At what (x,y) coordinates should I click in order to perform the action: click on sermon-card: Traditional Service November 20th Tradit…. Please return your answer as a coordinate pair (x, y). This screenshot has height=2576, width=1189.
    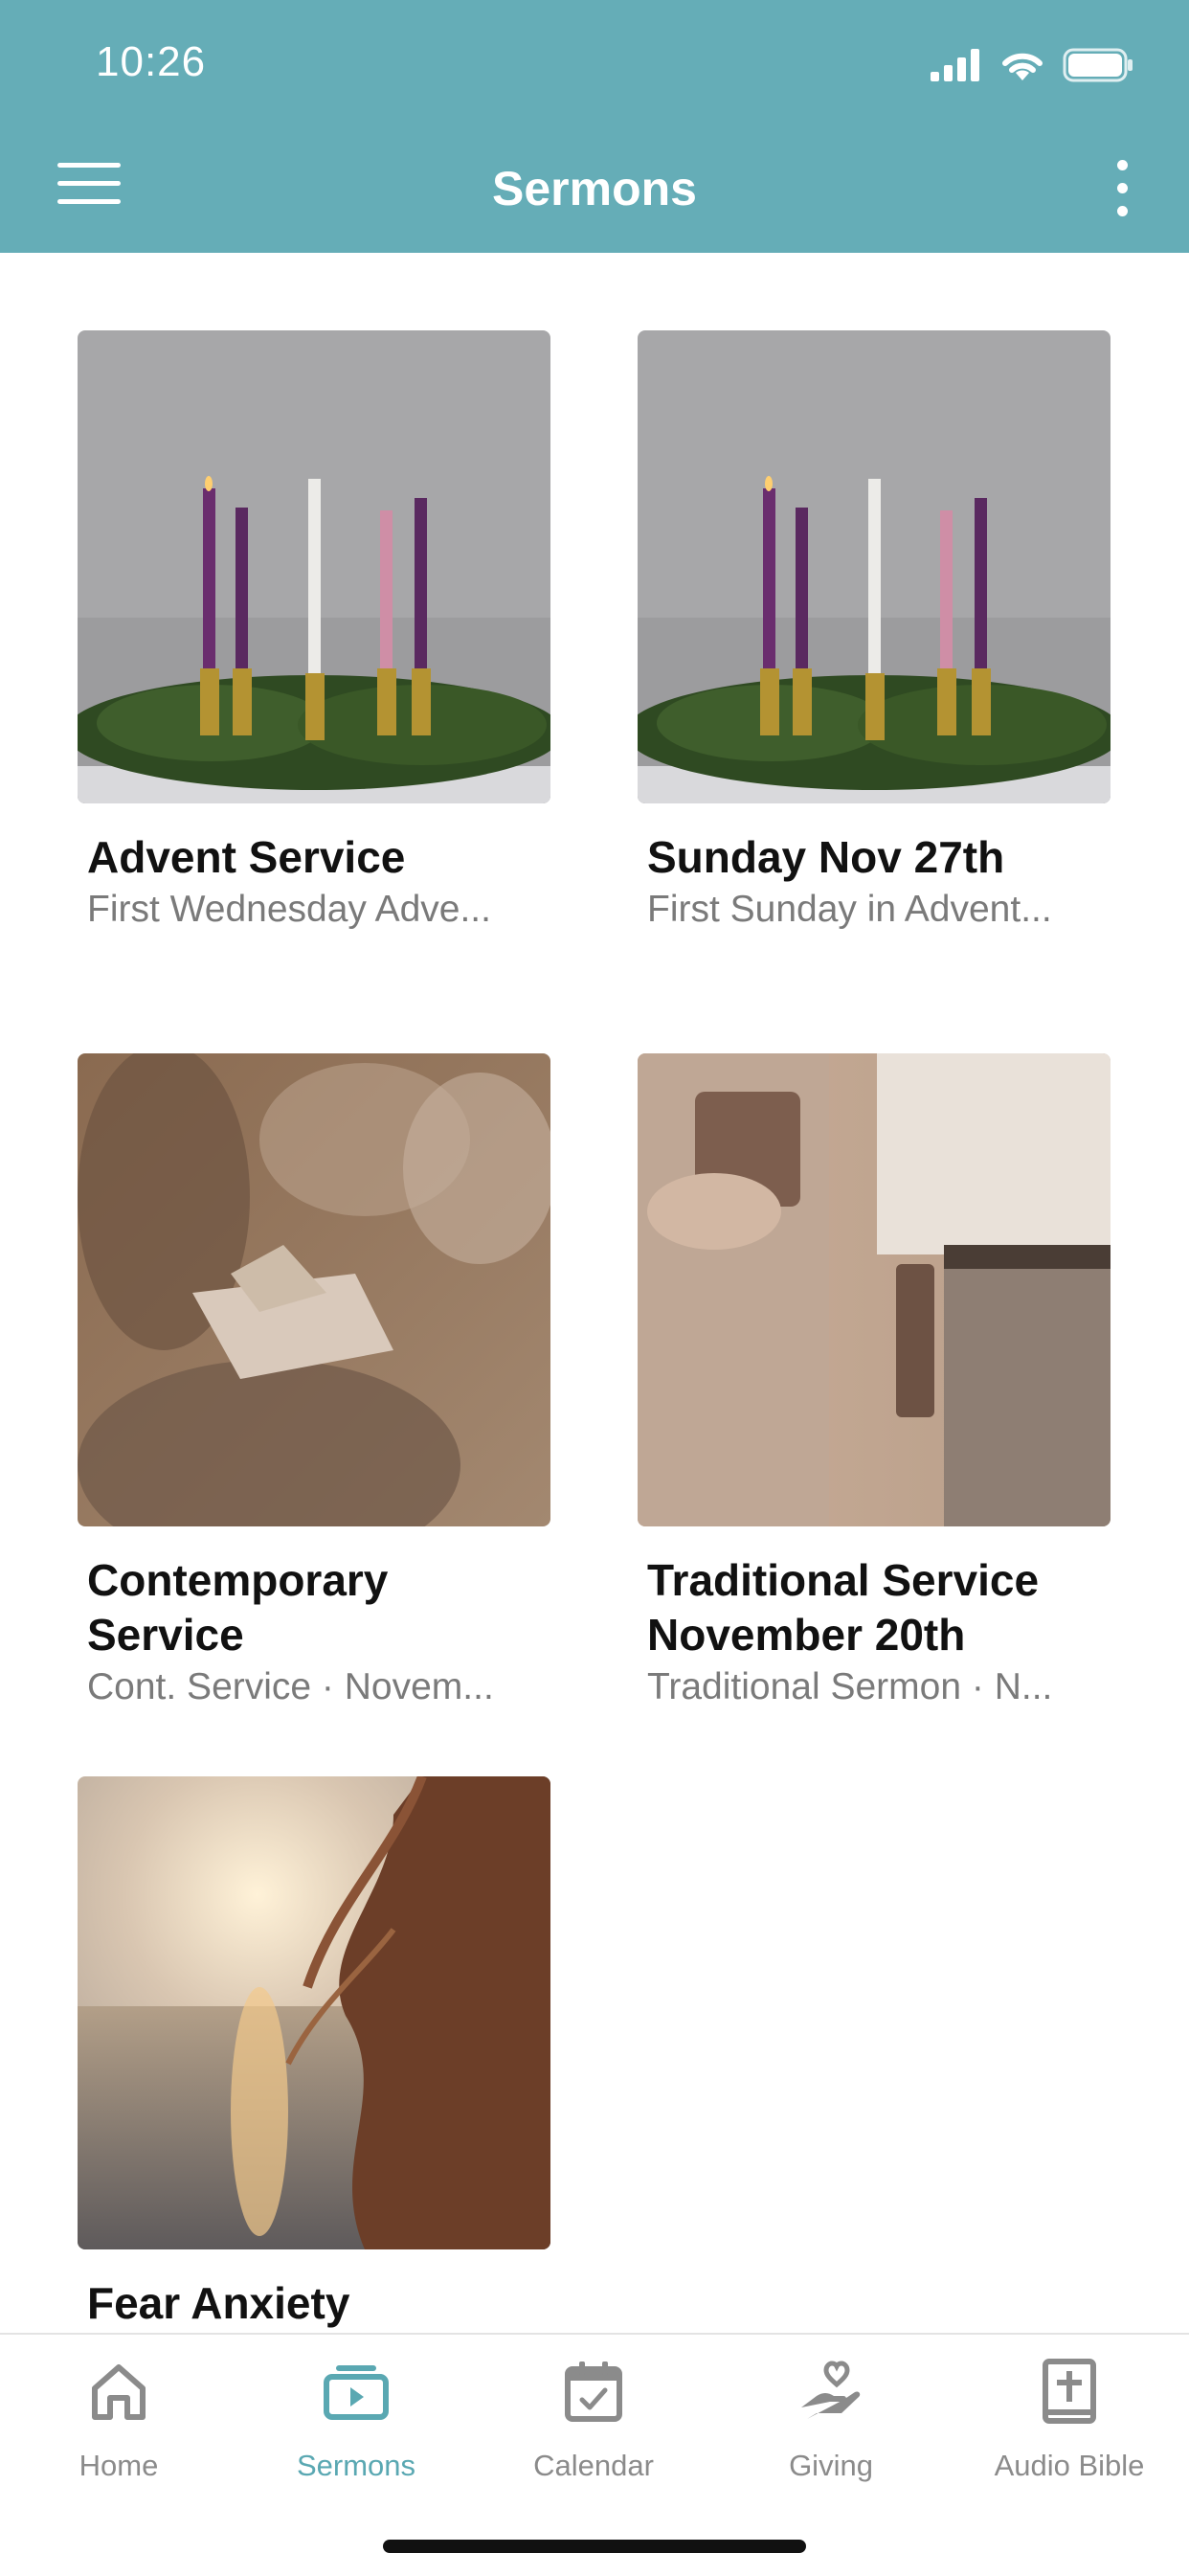
    Looking at the image, I should click on (874, 1382).